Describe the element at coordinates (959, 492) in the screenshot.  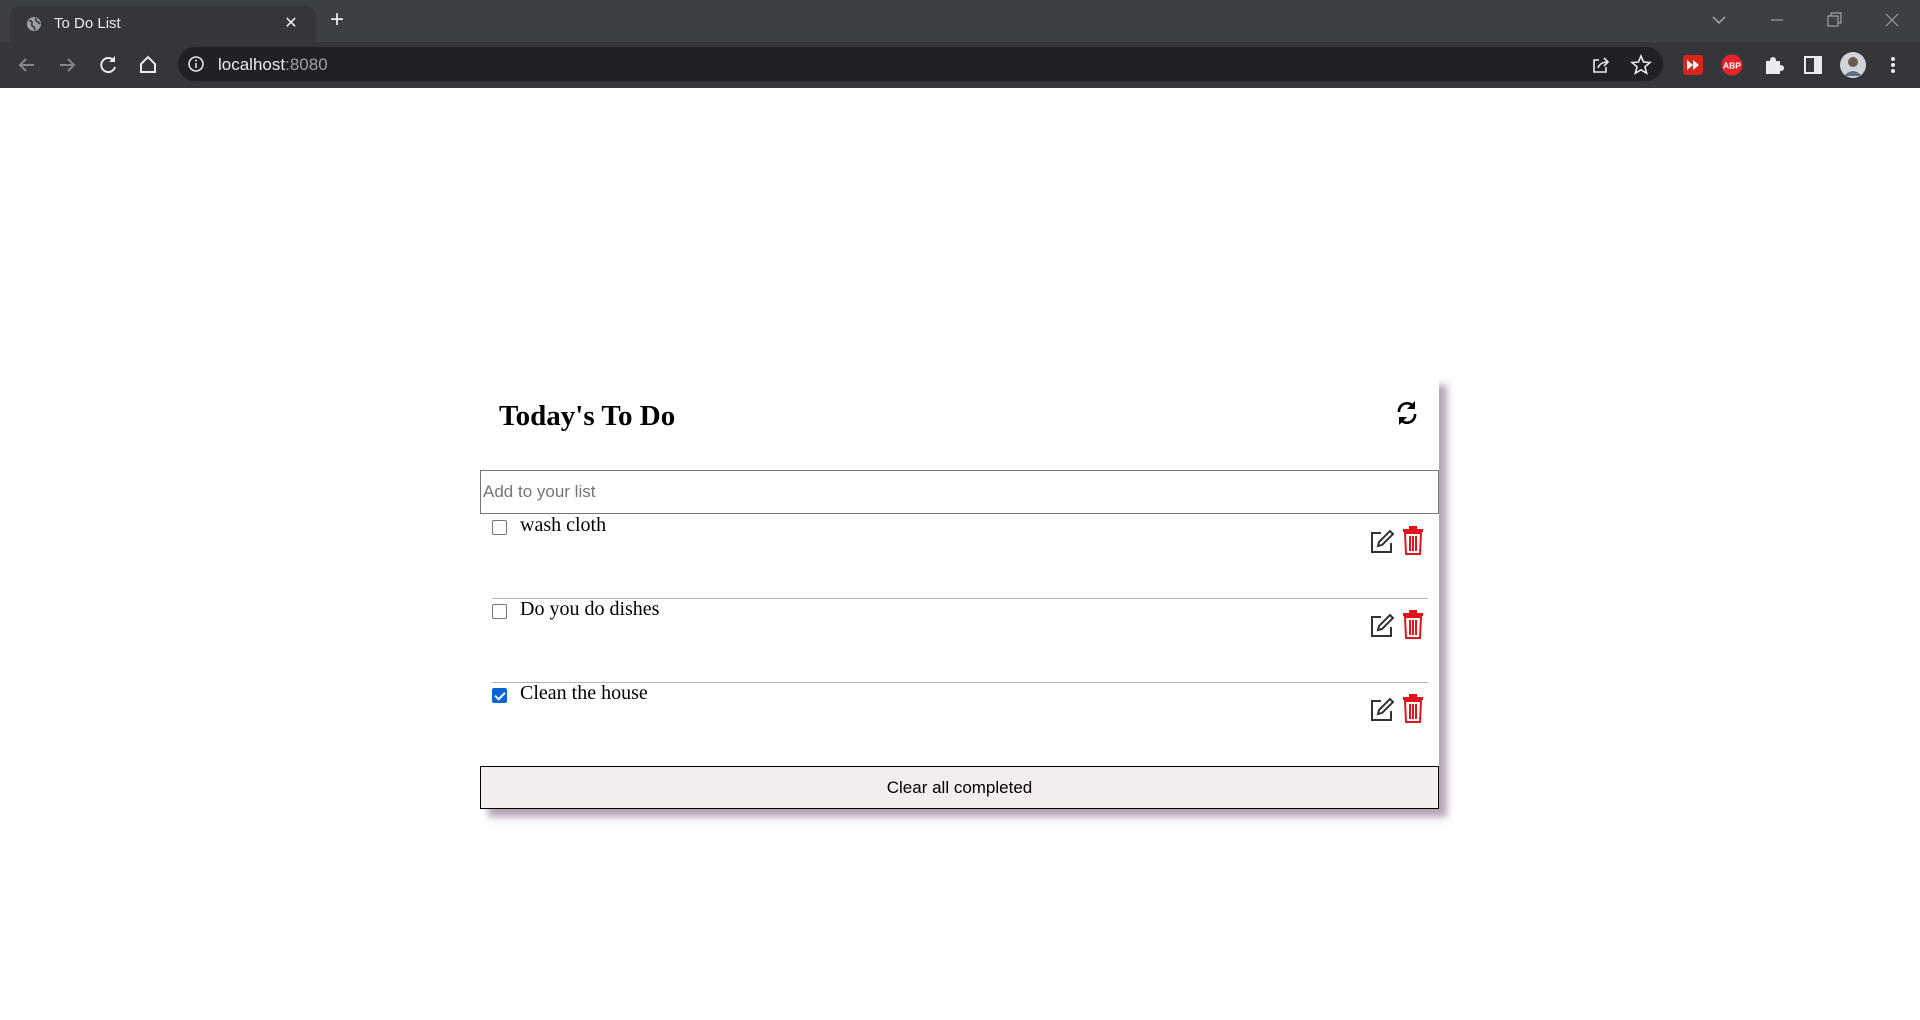
I see `add-todo-input` at that location.